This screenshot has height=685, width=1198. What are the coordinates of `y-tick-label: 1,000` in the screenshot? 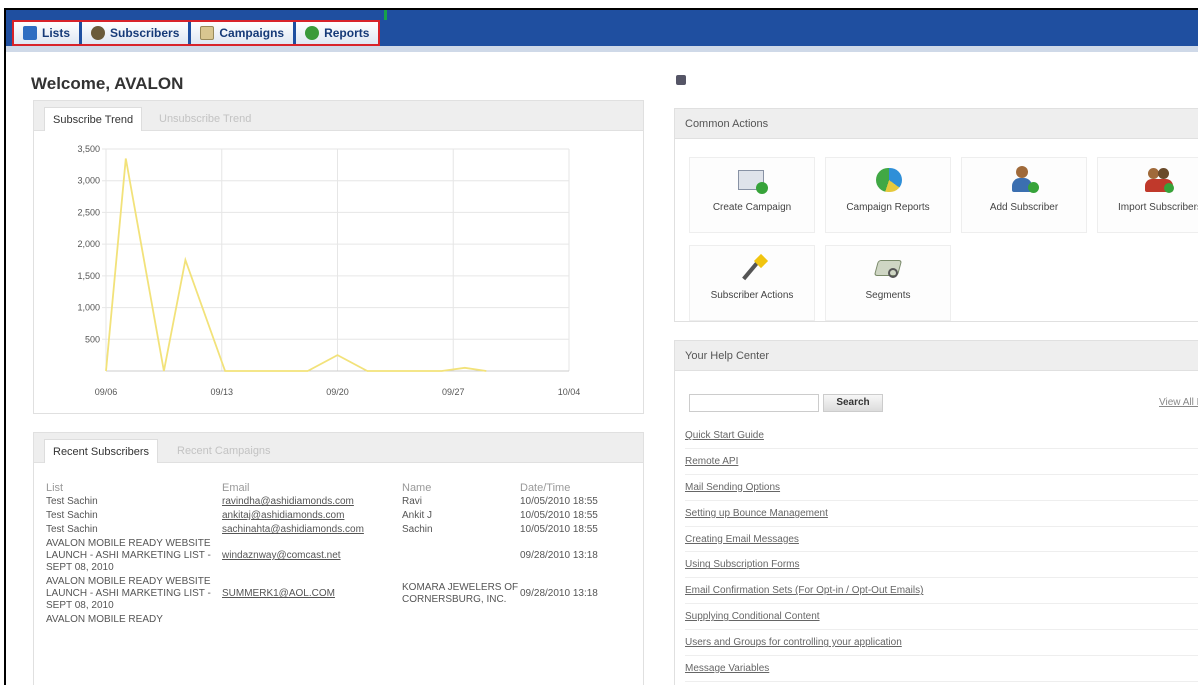 It's located at (88, 308).